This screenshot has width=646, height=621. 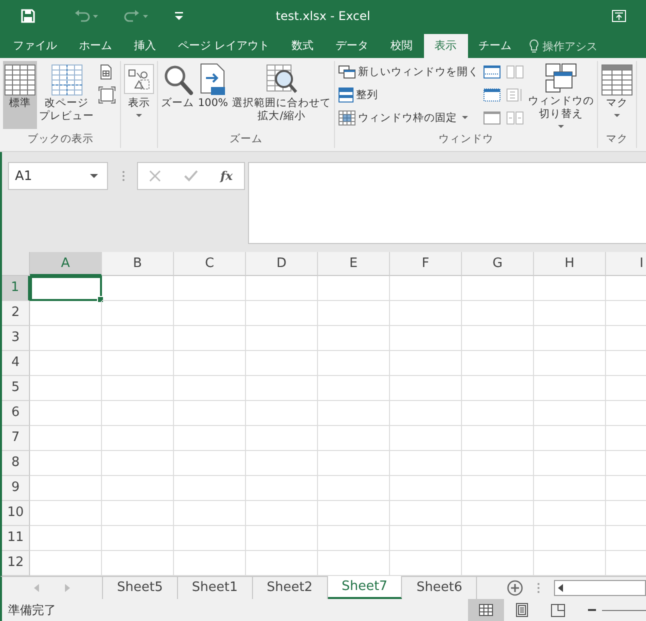 What do you see at coordinates (16, 363) in the screenshot?
I see `row-header: 4` at bounding box center [16, 363].